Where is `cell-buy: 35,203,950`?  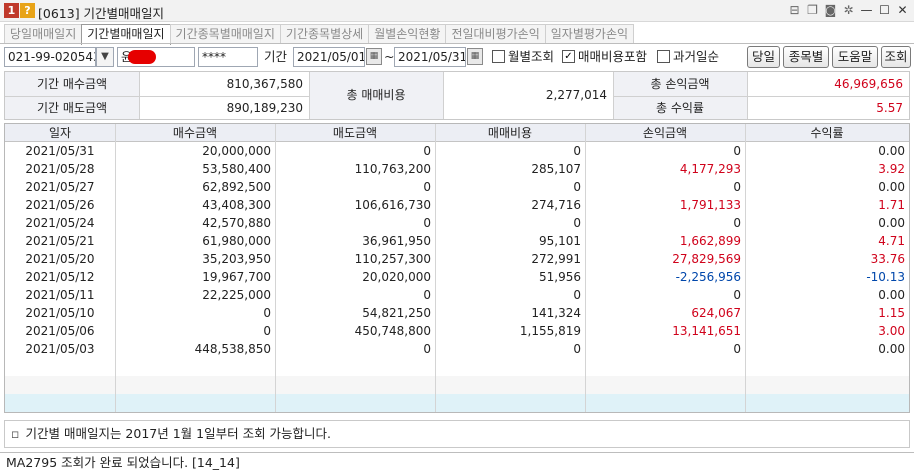 cell-buy: 35,203,950 is located at coordinates (236, 259).